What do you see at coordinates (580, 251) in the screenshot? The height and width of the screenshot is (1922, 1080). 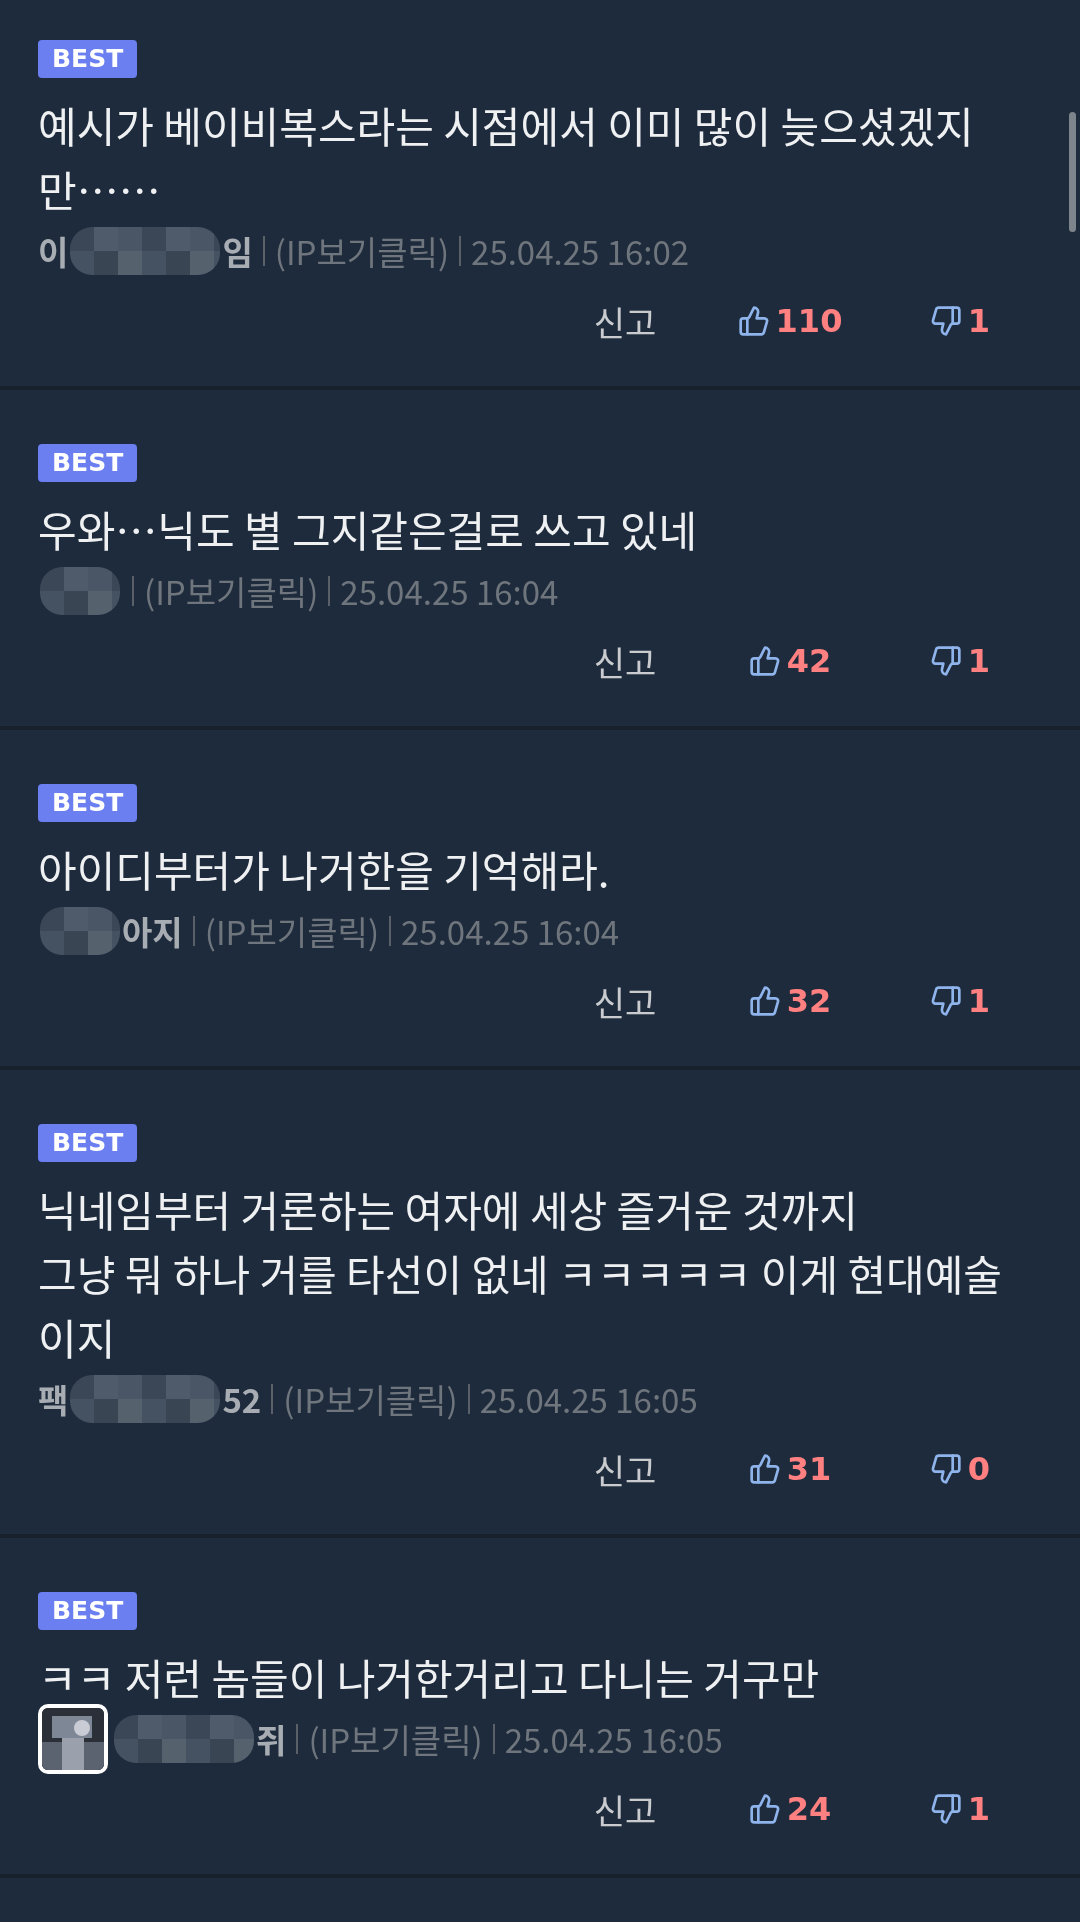 I see `comment-date: 25.04.25 16:02` at bounding box center [580, 251].